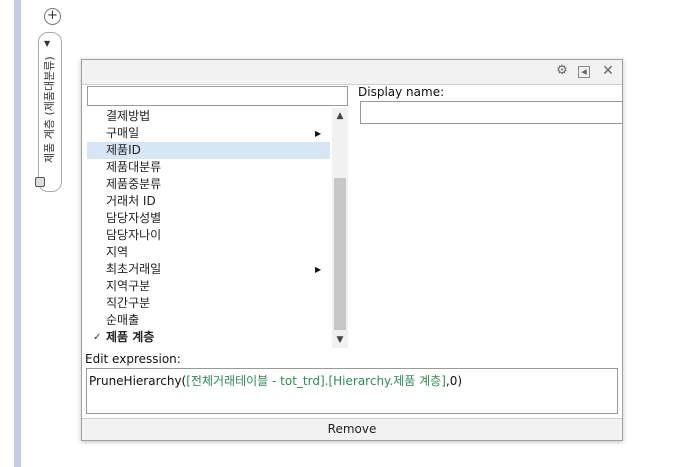 The image size is (698, 467). Describe the element at coordinates (123, 133) in the screenshot. I see `list-item-label: 구매일` at that location.